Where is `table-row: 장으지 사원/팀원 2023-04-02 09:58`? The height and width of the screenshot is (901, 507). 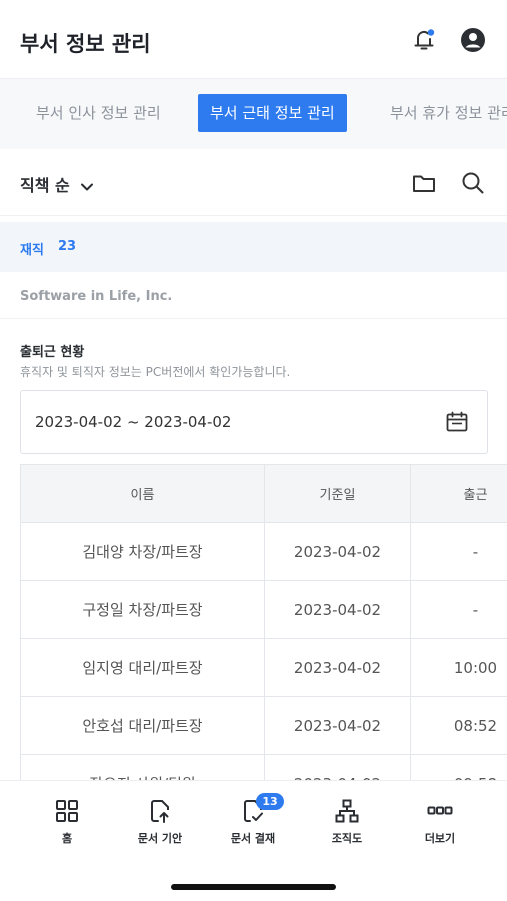
table-row: 장으지 사원/팀원 2023-04-02 09:58 is located at coordinates (264, 768).